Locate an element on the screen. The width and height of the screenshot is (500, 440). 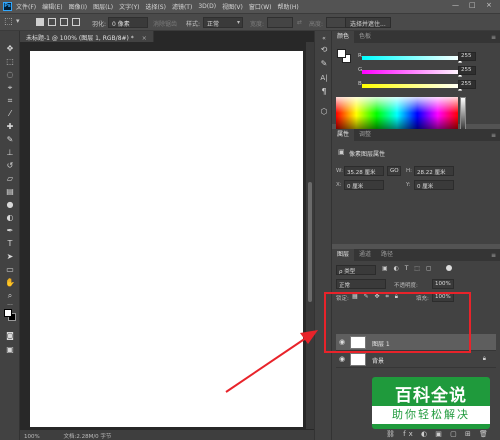
intersect-selection-icon is located at coordinates (76, 22).